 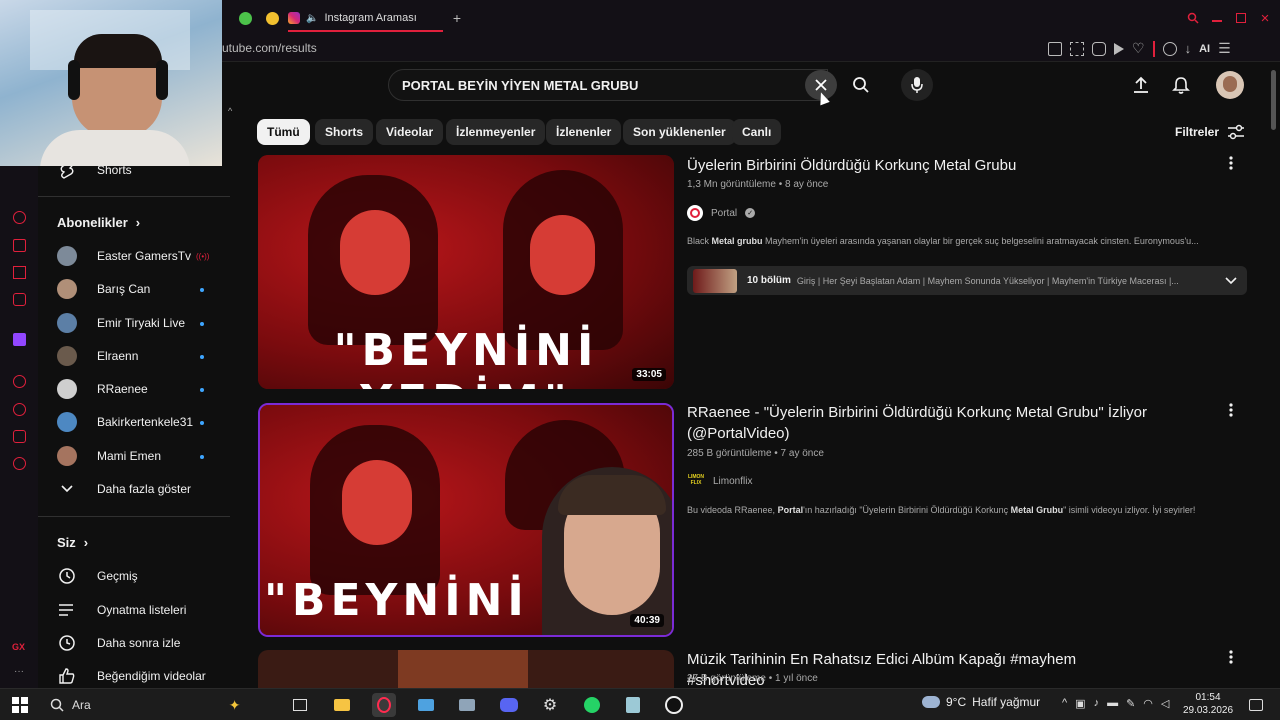 I want to click on sidebar-item-liked-videos: Beğendiğim videolar, so click(x=134, y=676).